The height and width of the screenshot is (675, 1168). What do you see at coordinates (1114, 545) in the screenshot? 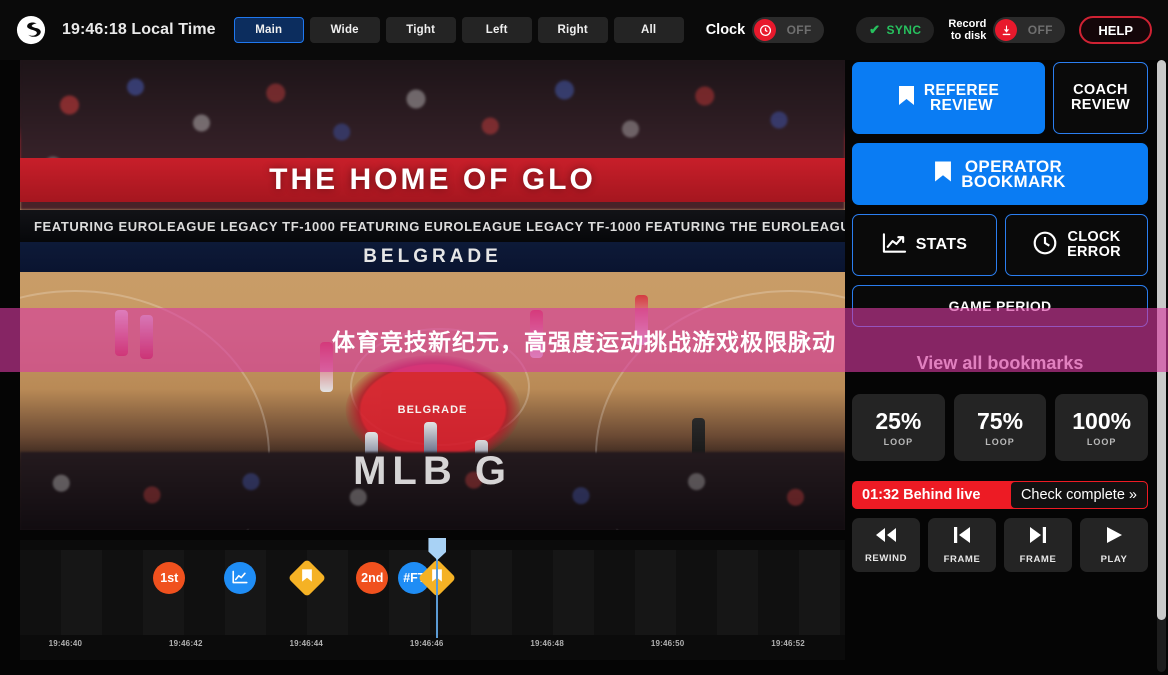
I see `play-button: PLAY` at bounding box center [1114, 545].